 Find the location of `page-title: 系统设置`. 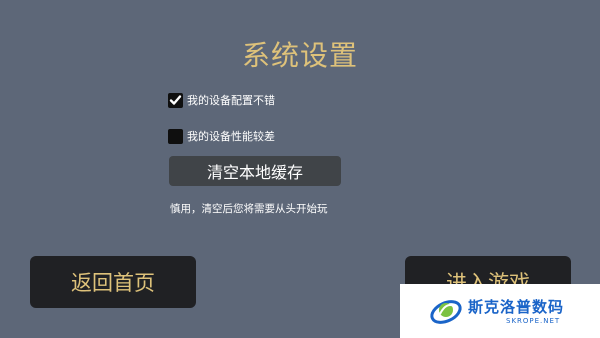

page-title: 系统设置 is located at coordinates (299, 55).